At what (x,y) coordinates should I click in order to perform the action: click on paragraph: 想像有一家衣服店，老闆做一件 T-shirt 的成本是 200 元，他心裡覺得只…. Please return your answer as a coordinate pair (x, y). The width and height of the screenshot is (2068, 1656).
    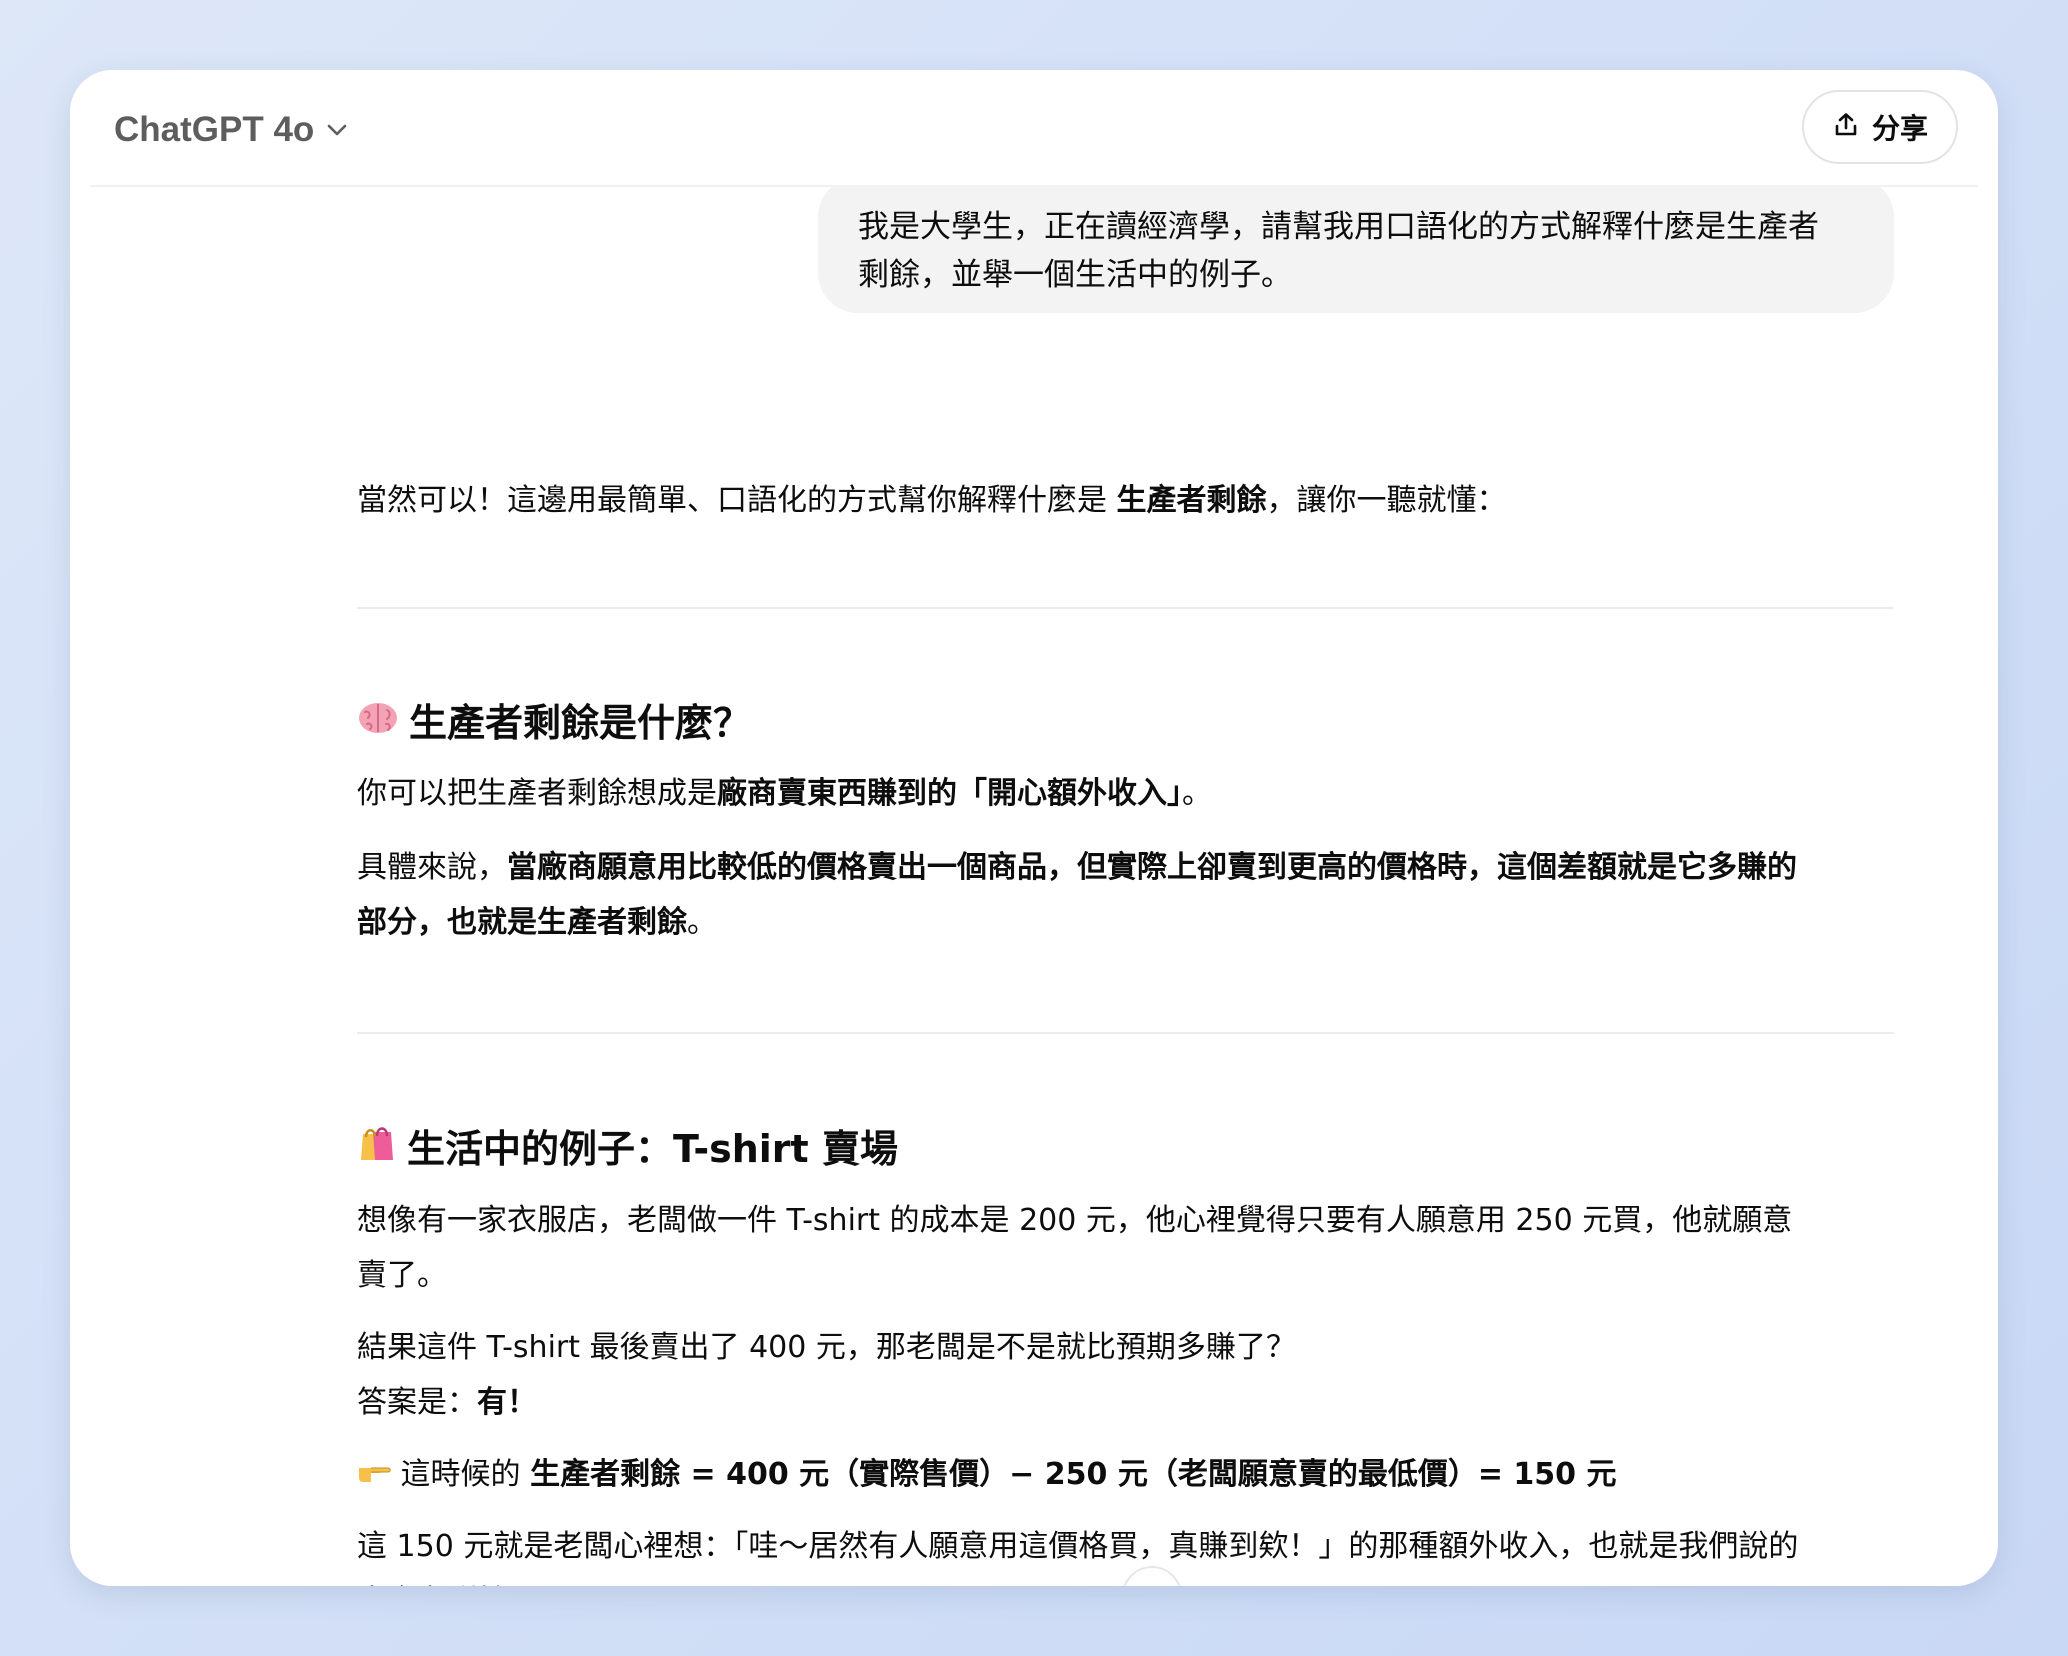
    Looking at the image, I should click on (1075, 1220).